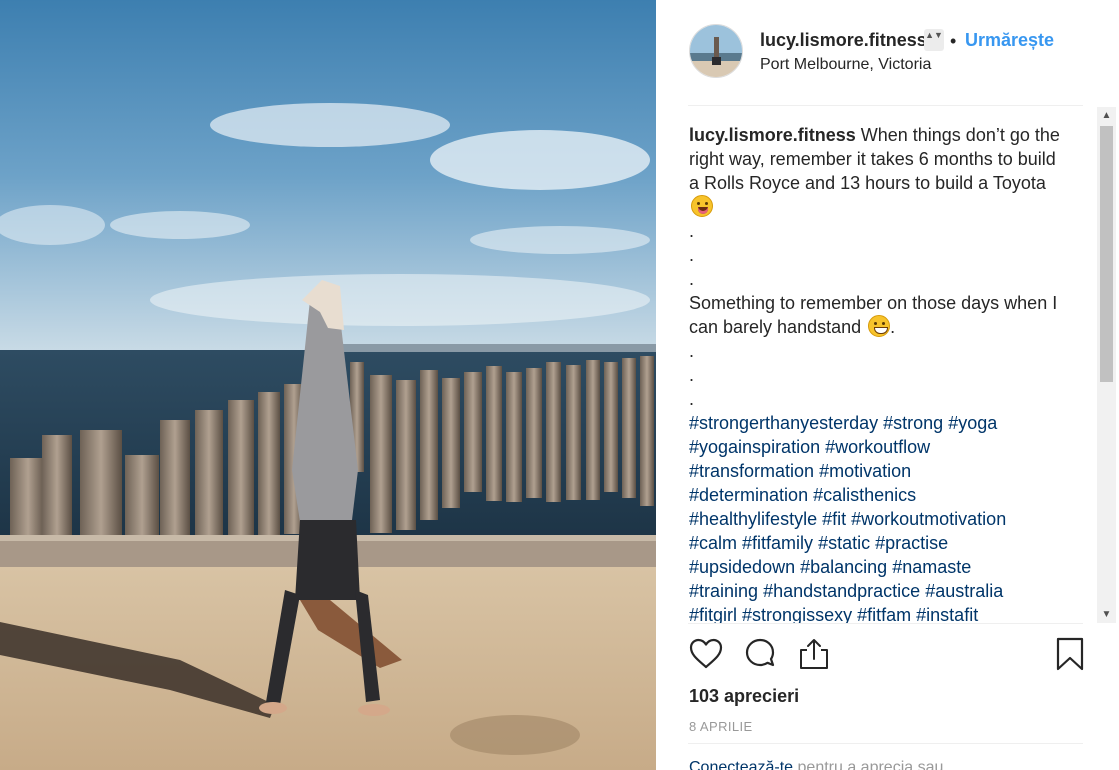 The image size is (1119, 770). Describe the element at coordinates (713, 543) in the screenshot. I see `hashtag-link: #calm` at that location.